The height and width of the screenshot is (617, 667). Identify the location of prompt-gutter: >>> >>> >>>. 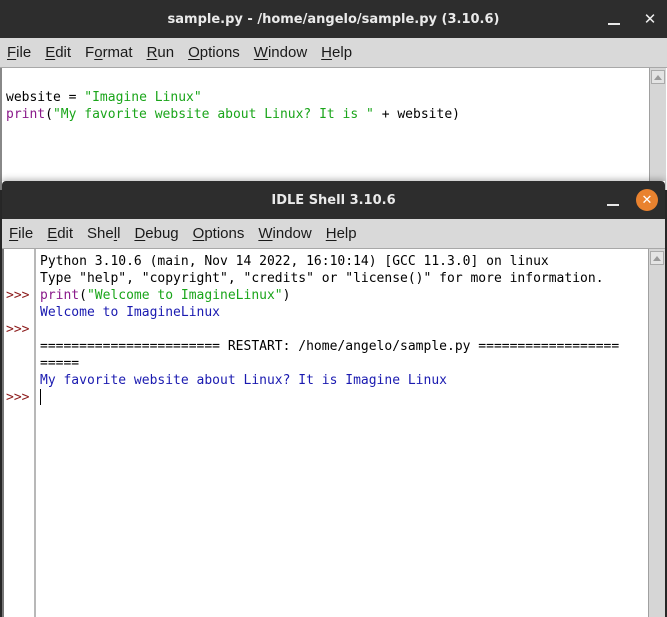
(20, 433).